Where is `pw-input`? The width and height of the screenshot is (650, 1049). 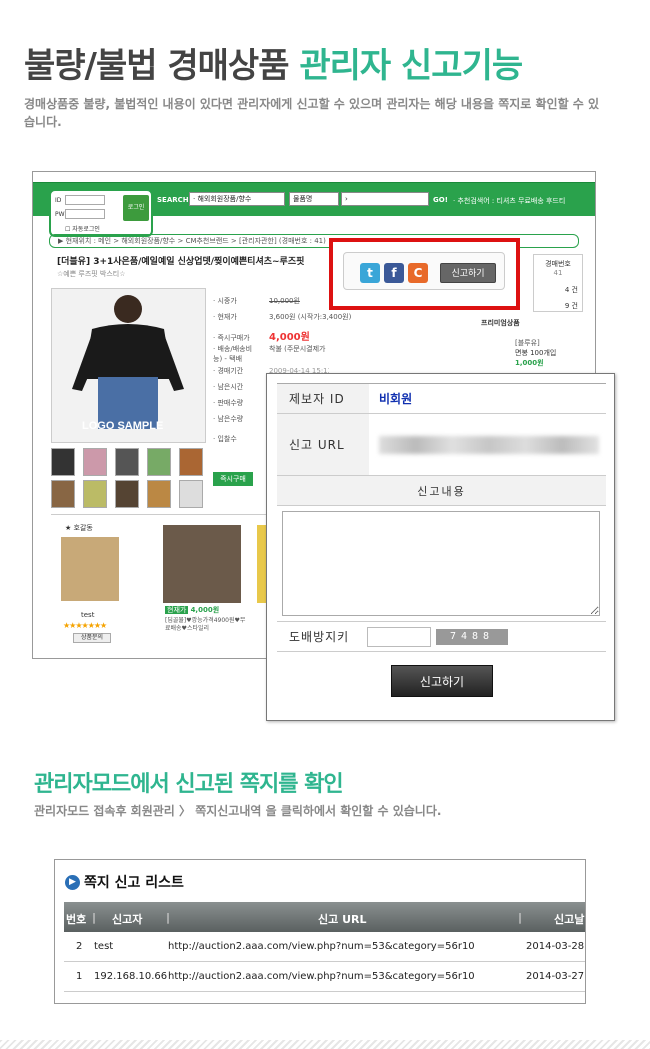
pw-input is located at coordinates (85, 214).